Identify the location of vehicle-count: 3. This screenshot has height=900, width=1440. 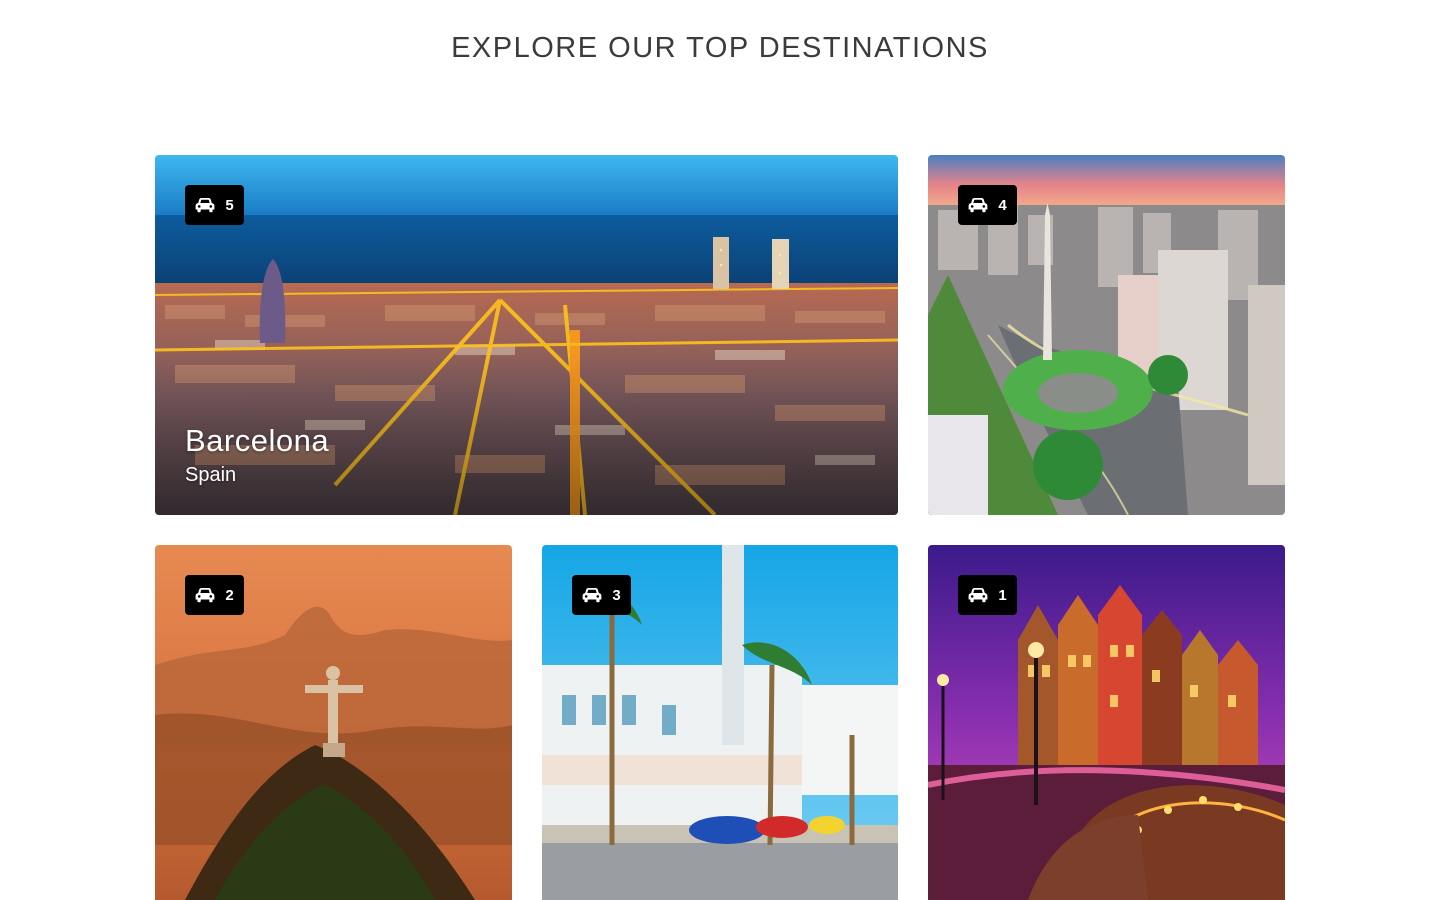
(616, 595).